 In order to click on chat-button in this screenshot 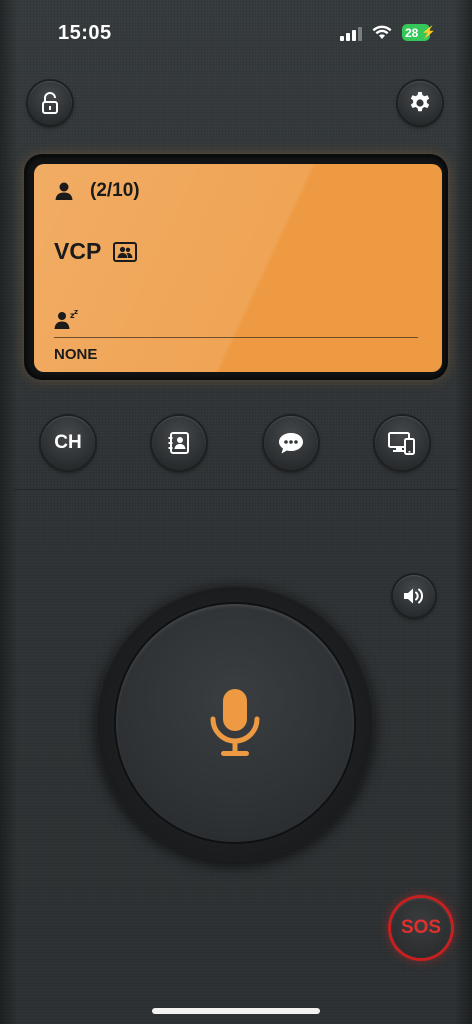, I will do `click(291, 443)`.